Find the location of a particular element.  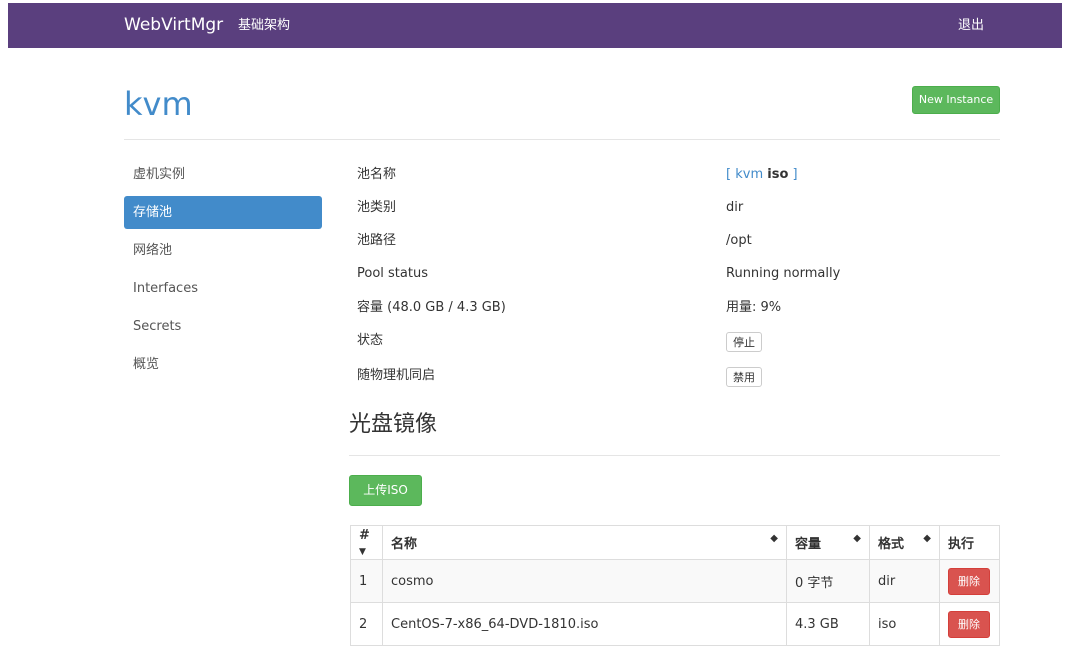

cell-index: 2 is located at coordinates (366, 624).